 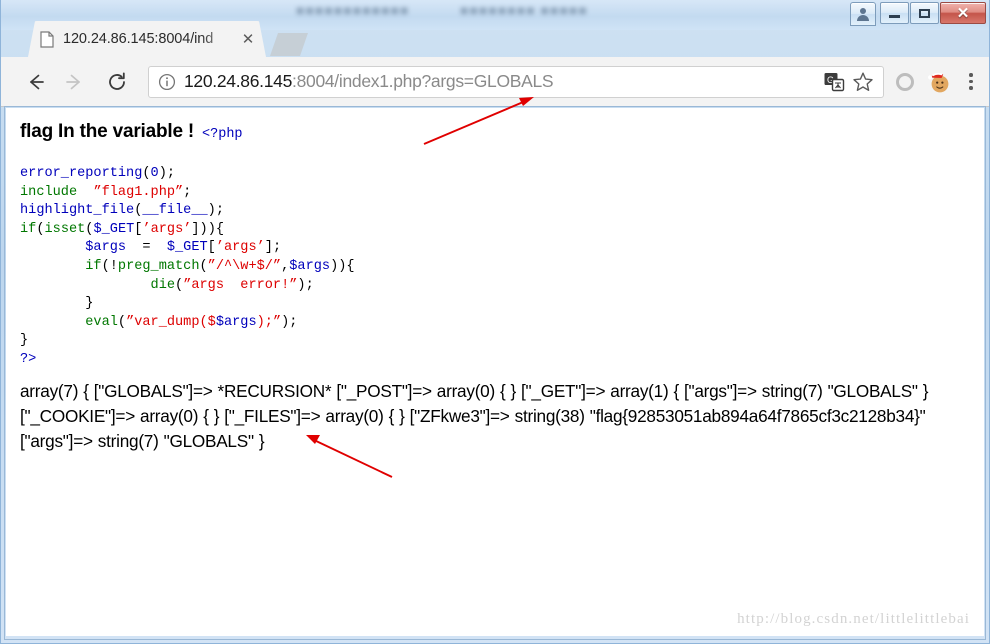 I want to click on page-headline: flag In the variable ! <?php, so click(x=492, y=132).